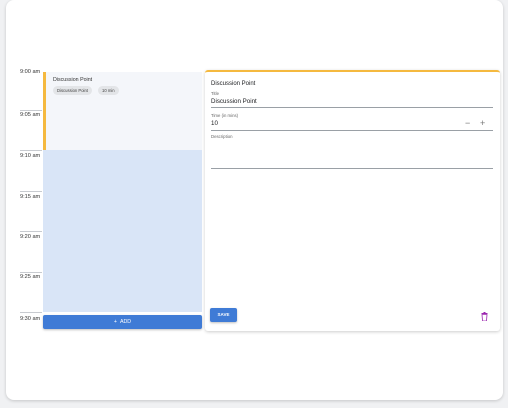 Image resolution: width=508 pixels, height=408 pixels. Describe the element at coordinates (482, 123) in the screenshot. I see `increment-button: +` at that location.